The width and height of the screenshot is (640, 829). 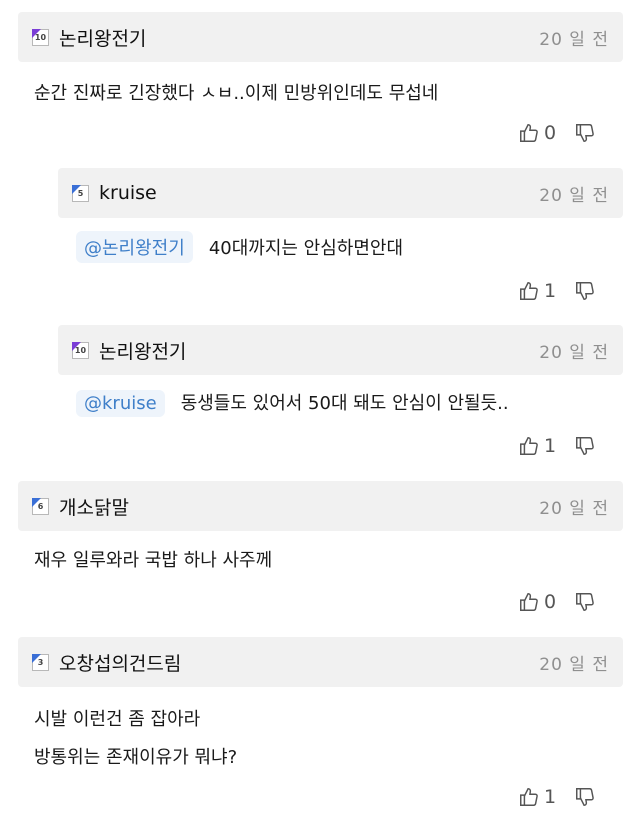 What do you see at coordinates (340, 350) in the screenshot?
I see `reply-header: 10 논리왕전기 20 일 전` at bounding box center [340, 350].